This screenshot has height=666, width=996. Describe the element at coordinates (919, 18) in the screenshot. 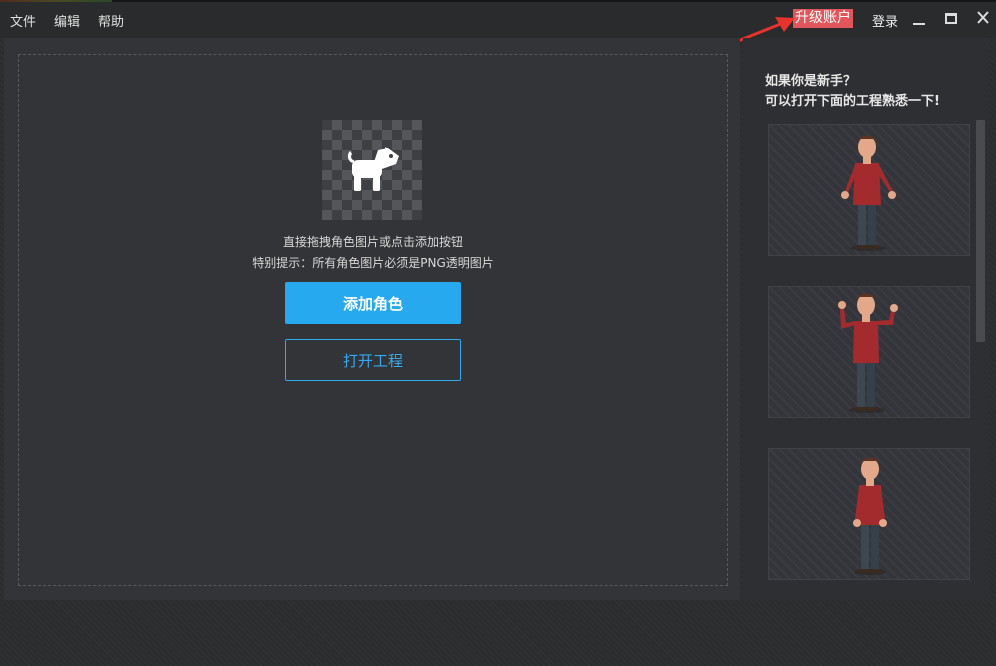

I see `minimize-icon` at that location.